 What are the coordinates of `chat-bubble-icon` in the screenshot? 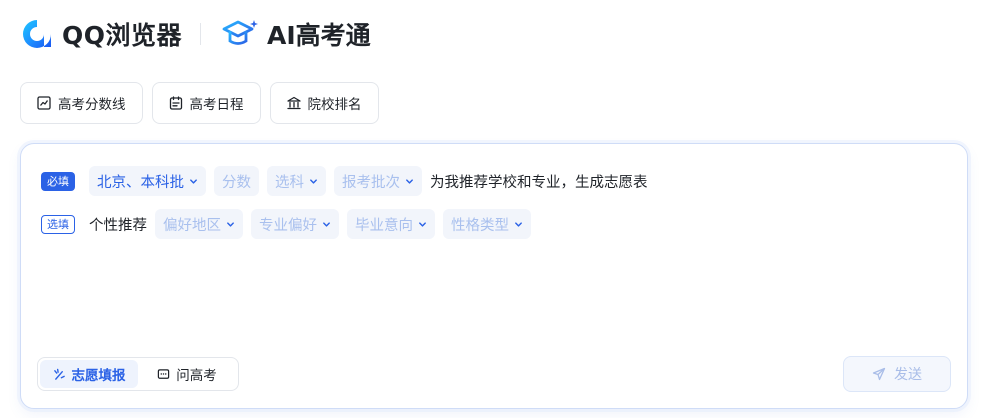 It's located at (164, 373).